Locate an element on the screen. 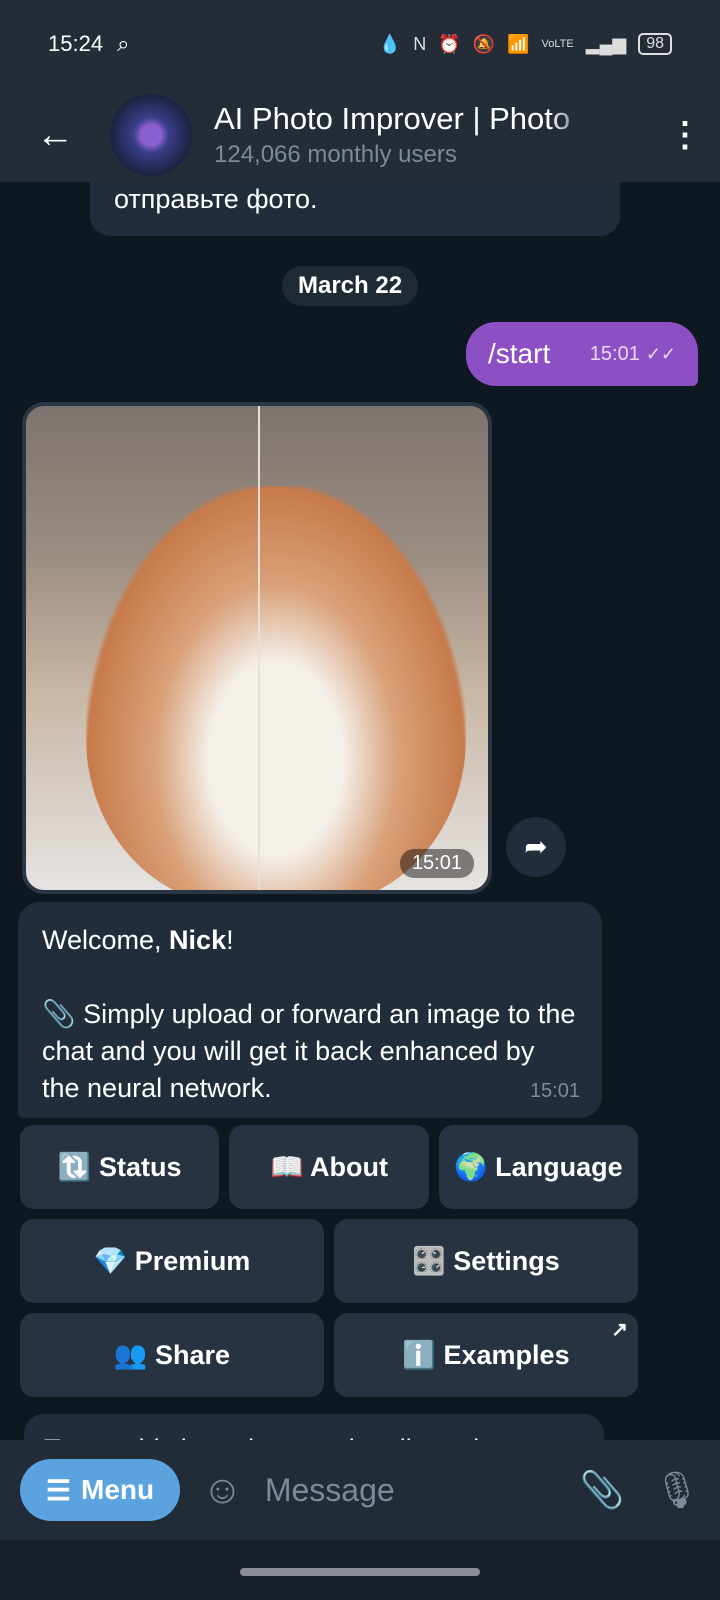 The image size is (720, 1600). keyboard-row: 💎 Premium 🎛️ Settings is located at coordinates (329, 1261).